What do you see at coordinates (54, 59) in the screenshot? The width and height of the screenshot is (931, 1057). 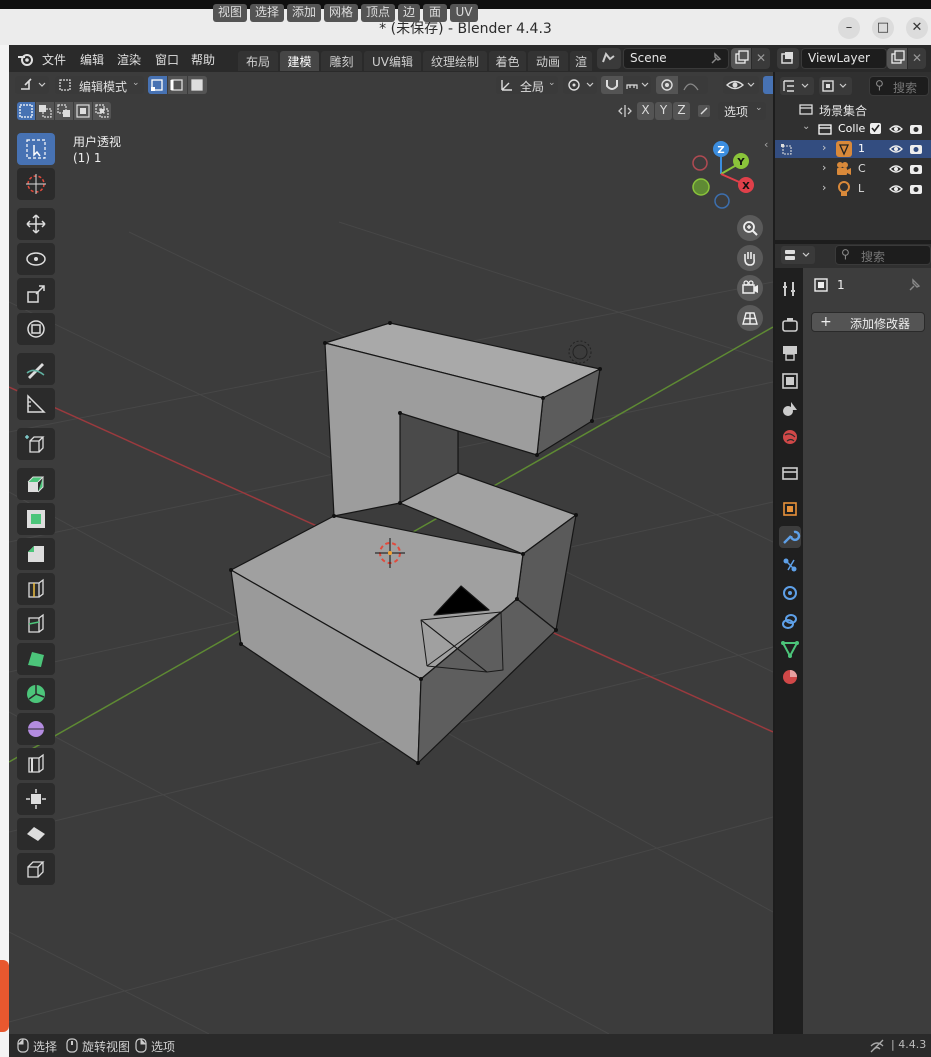 I see `menu-file: 文件` at bounding box center [54, 59].